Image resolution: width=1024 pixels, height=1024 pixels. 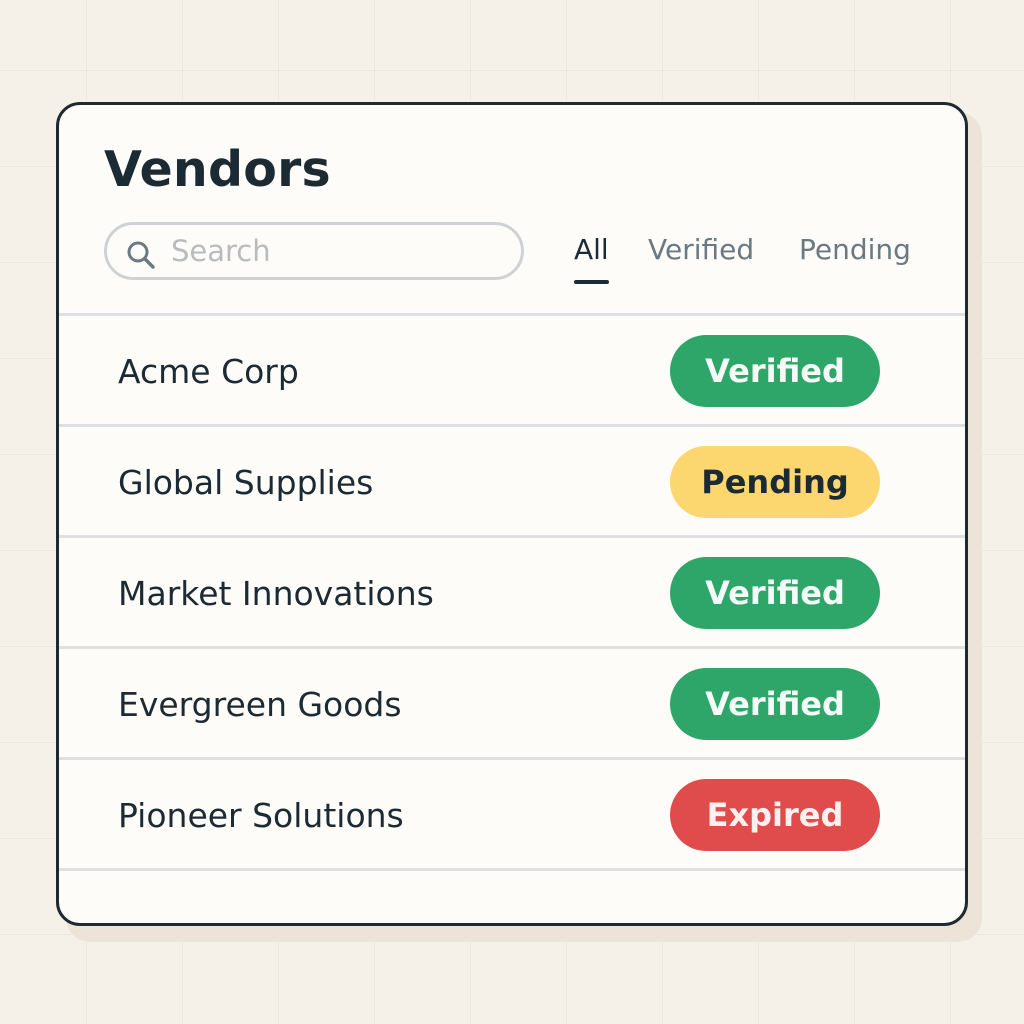 I want to click on tab-pending: Pending, so click(x=855, y=249).